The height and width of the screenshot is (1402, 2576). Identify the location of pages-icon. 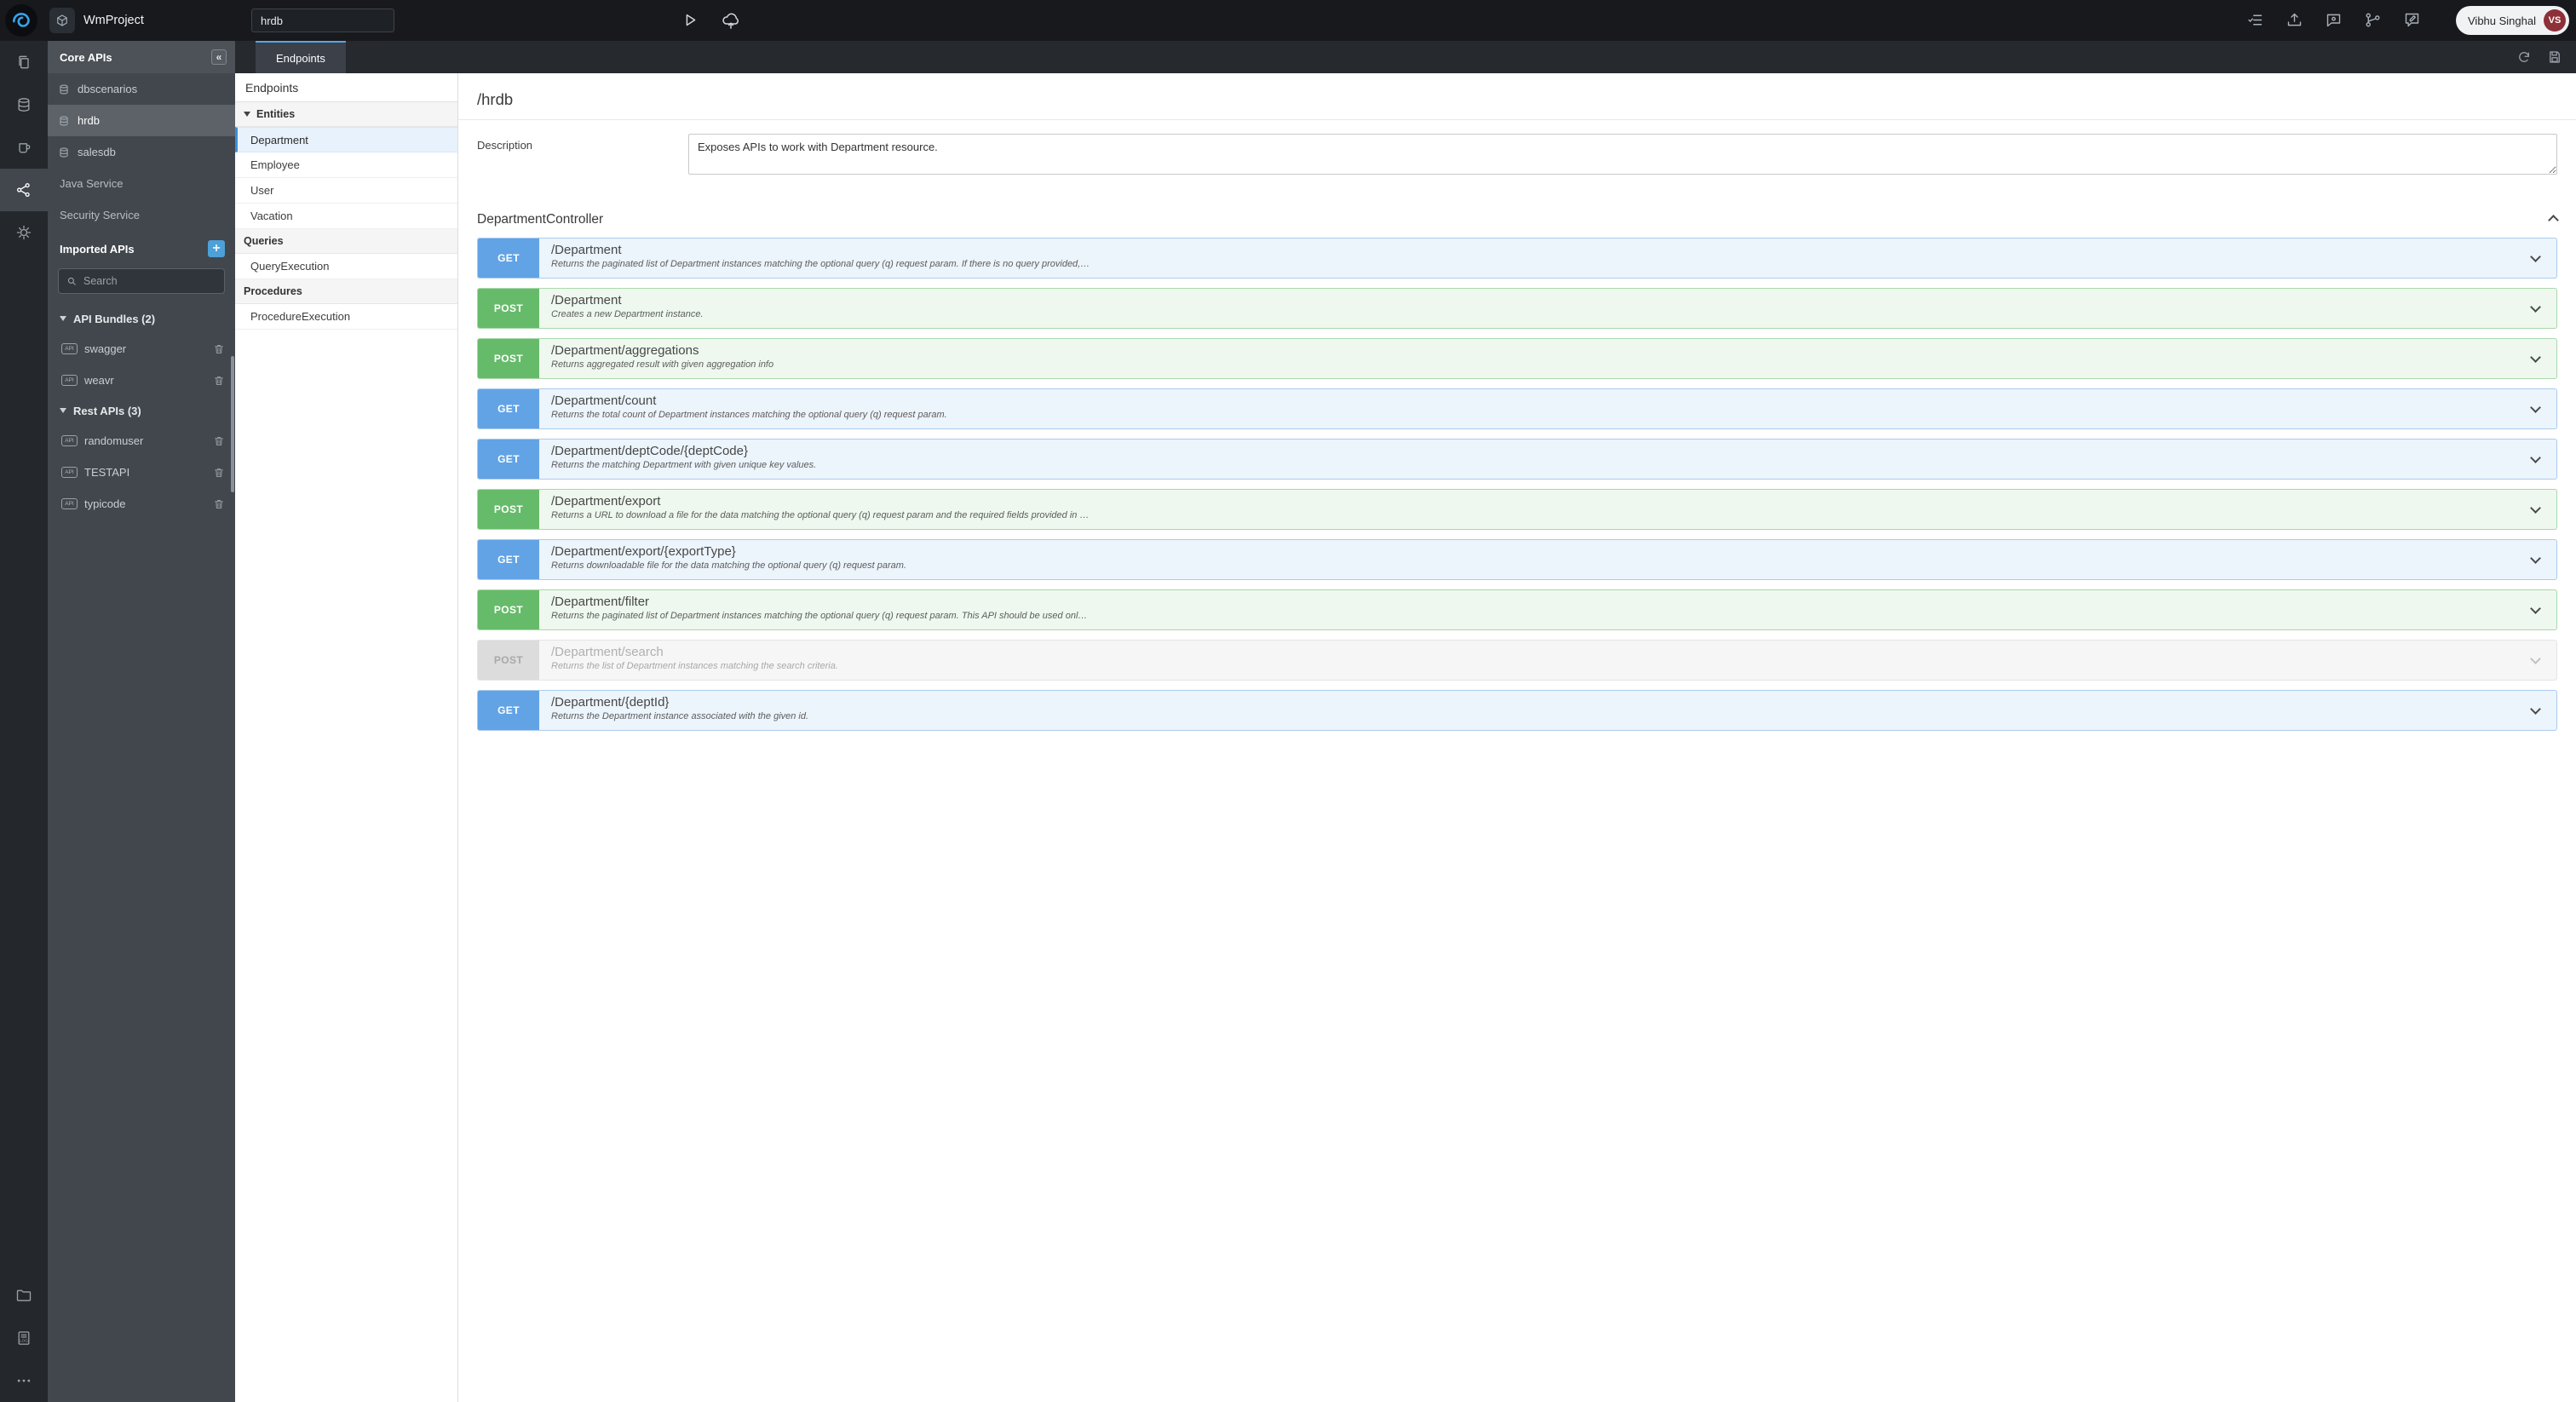
(24, 62).